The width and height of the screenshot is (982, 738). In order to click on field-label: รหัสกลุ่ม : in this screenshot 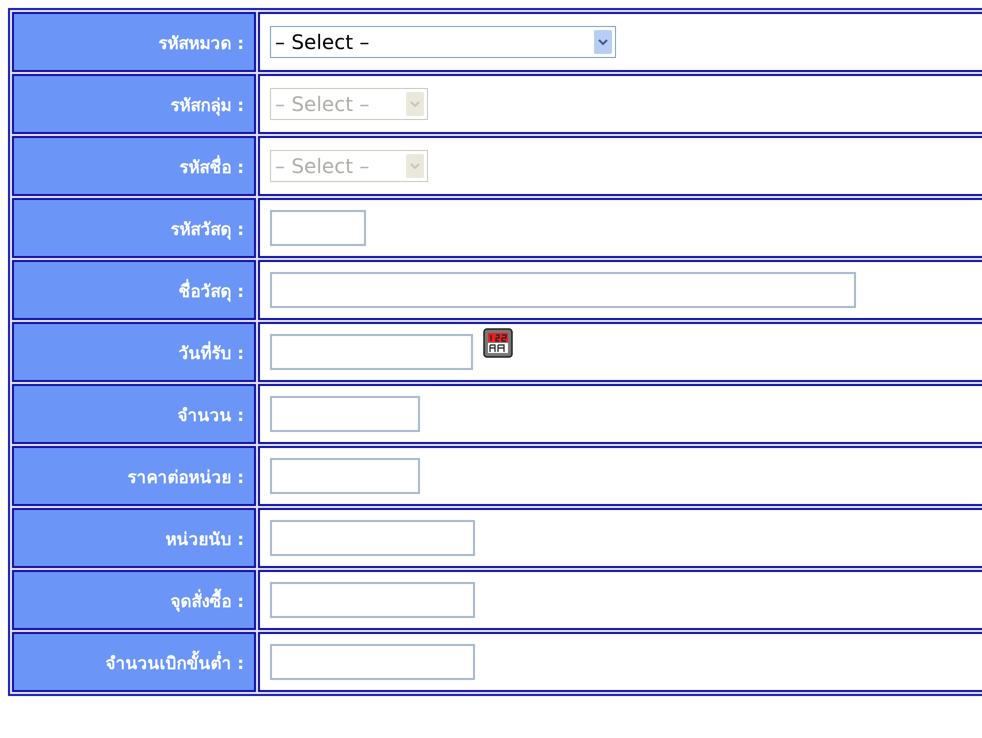, I will do `click(207, 106)`.